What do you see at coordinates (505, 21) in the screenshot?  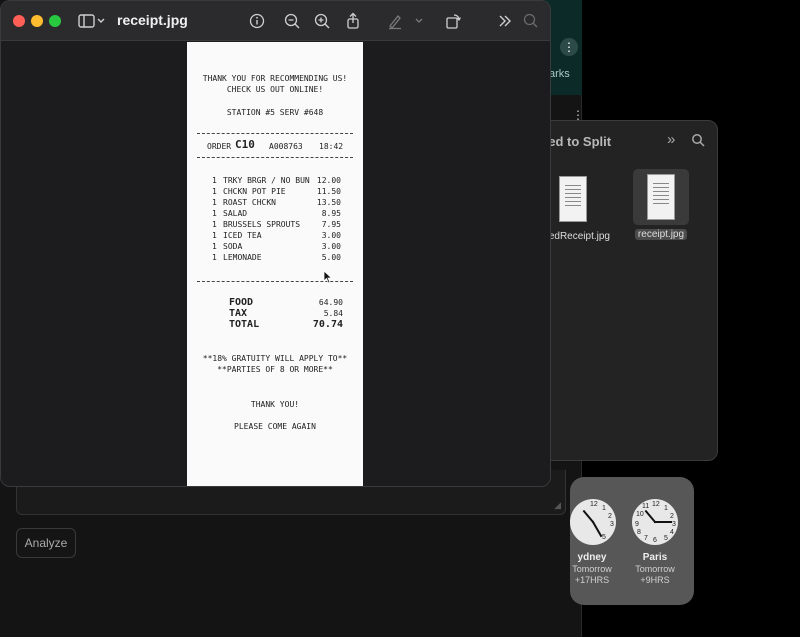 I see `more-chevron-icon` at bounding box center [505, 21].